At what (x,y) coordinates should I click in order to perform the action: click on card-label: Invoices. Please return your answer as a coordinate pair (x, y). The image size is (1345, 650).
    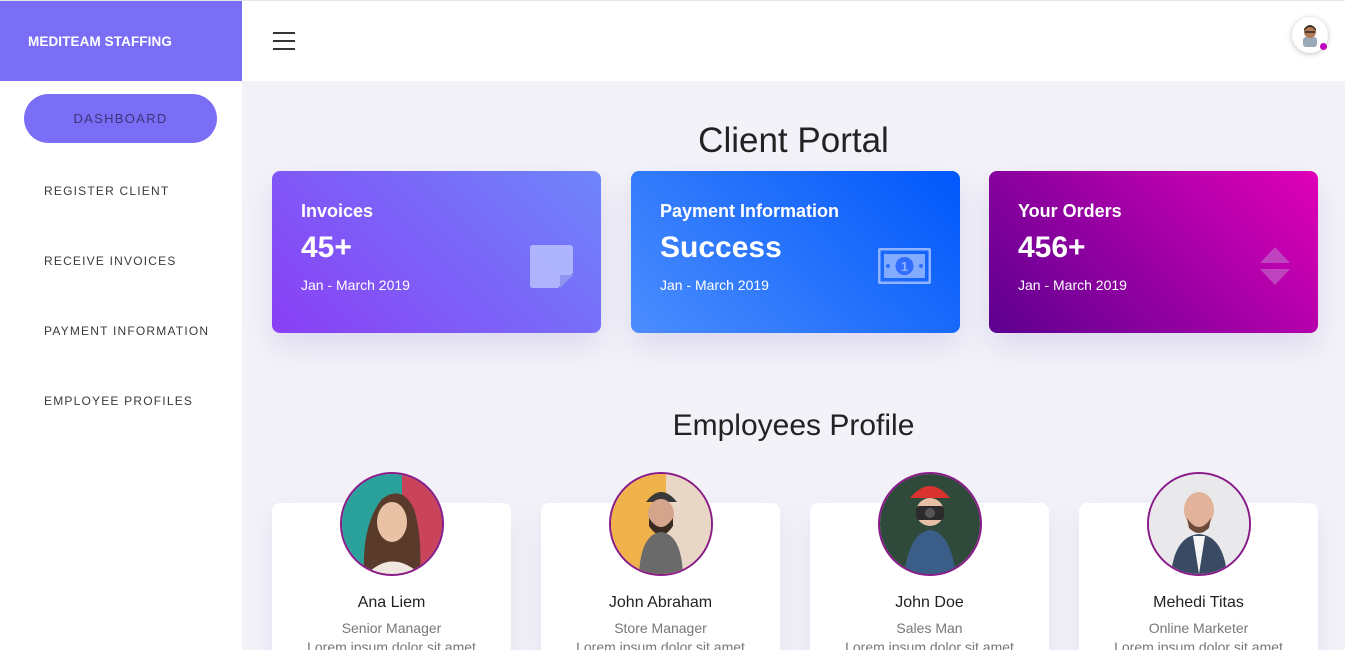
    Looking at the image, I should click on (337, 211).